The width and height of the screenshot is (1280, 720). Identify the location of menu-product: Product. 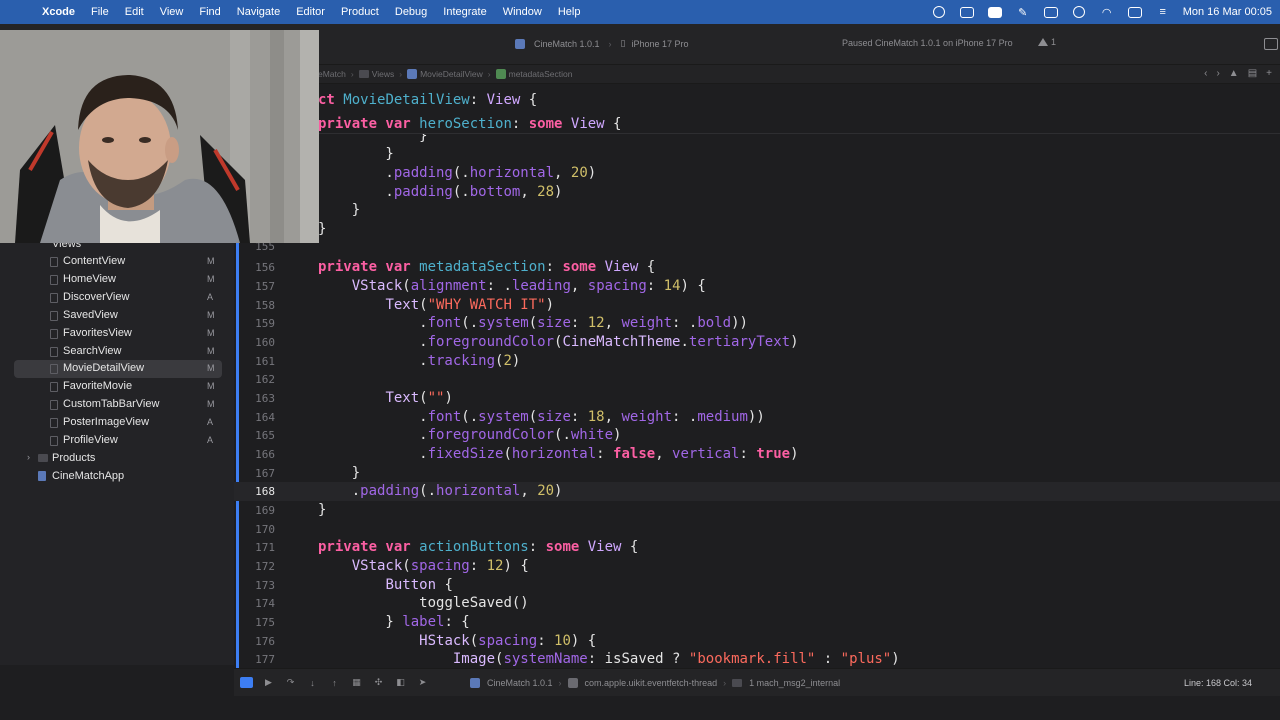
(360, 12).